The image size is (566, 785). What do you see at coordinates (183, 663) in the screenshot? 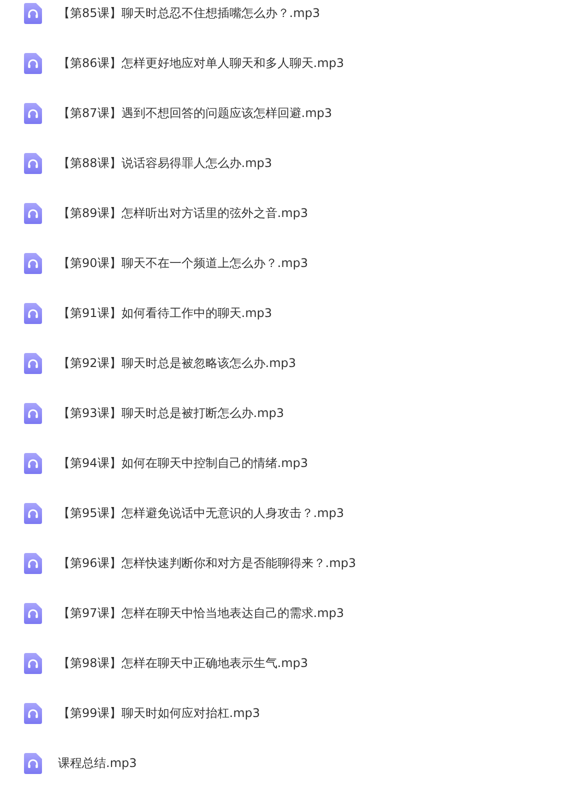
I see `file-name: 【第98课】怎样在聊天中正确地表示生气.mp3` at bounding box center [183, 663].